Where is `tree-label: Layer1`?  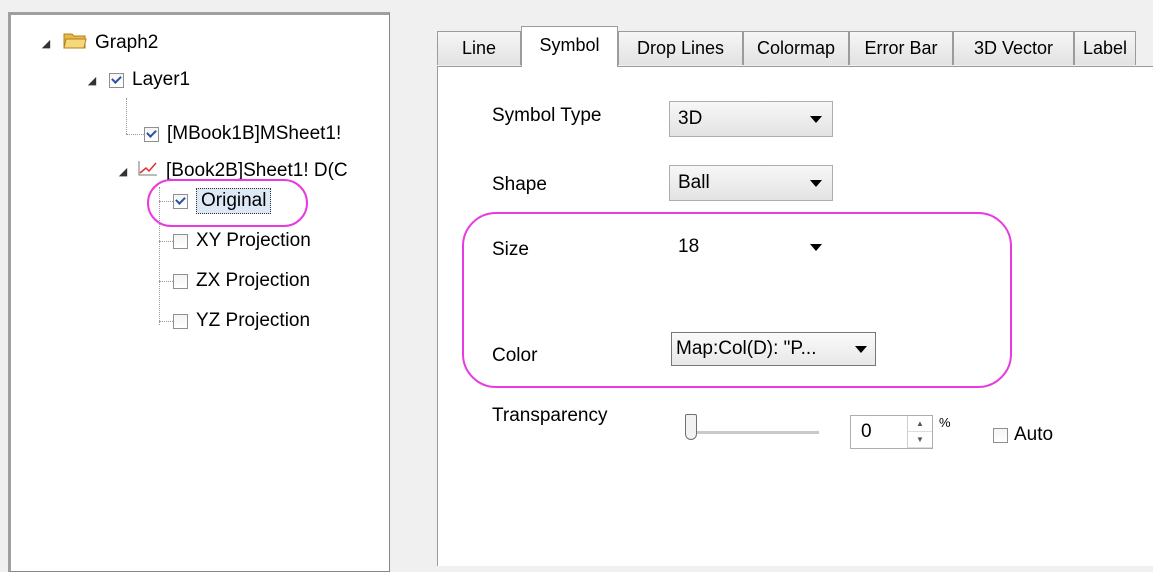
tree-label: Layer1 is located at coordinates (161, 79).